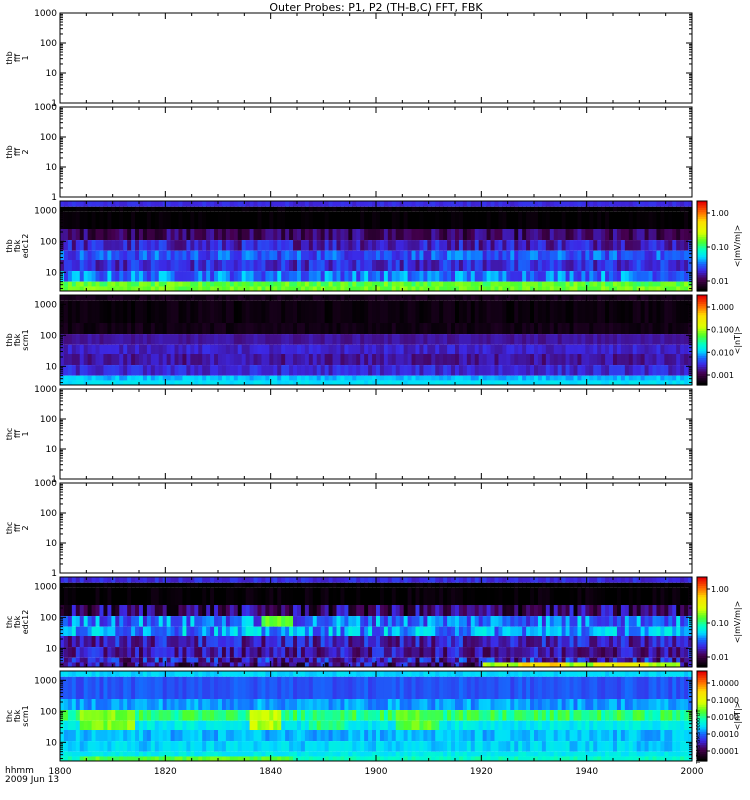  I want to click on panel-frame, so click(376, 58).